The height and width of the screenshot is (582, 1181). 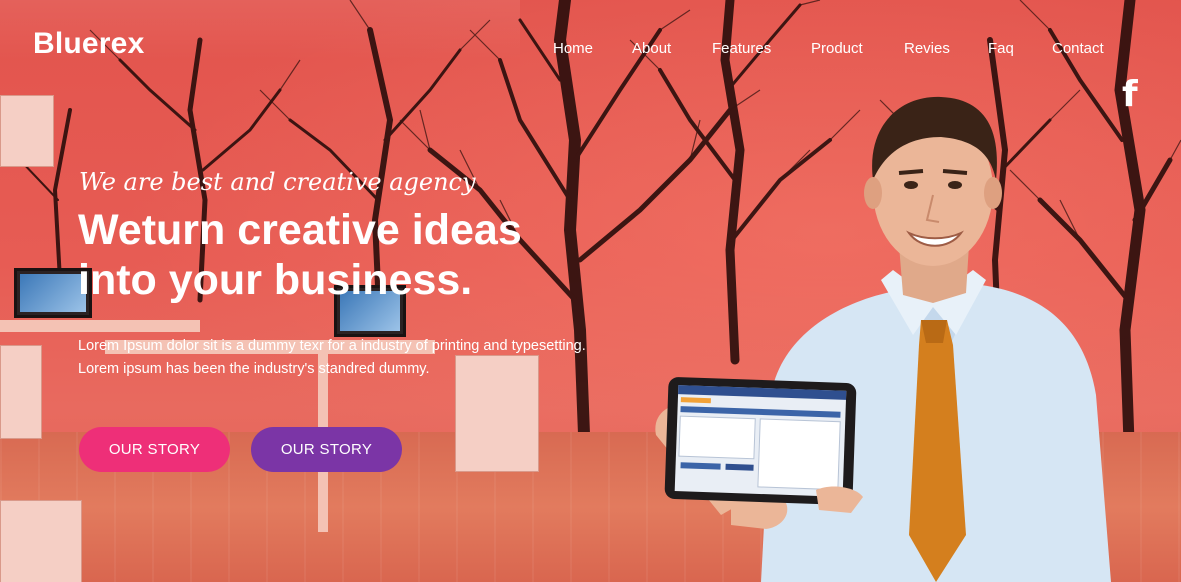 What do you see at coordinates (88, 44) in the screenshot?
I see `brand-logo: Bluerex` at bounding box center [88, 44].